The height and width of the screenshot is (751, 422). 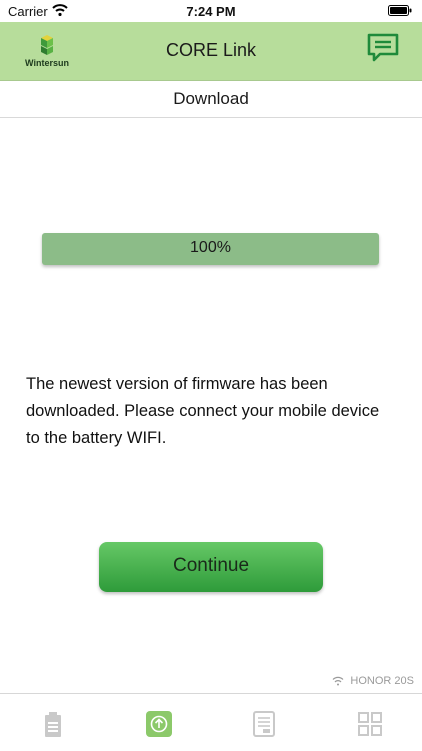 I want to click on progress-label: 100%, so click(x=210, y=247).